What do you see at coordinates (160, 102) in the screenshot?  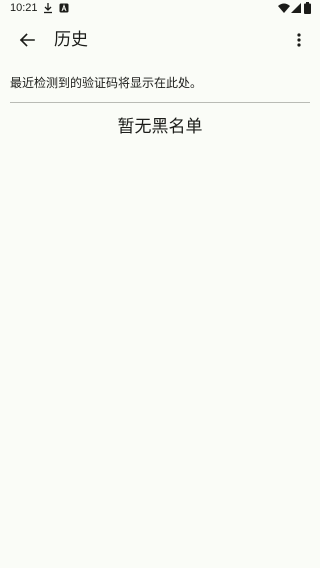 I see `divider` at bounding box center [160, 102].